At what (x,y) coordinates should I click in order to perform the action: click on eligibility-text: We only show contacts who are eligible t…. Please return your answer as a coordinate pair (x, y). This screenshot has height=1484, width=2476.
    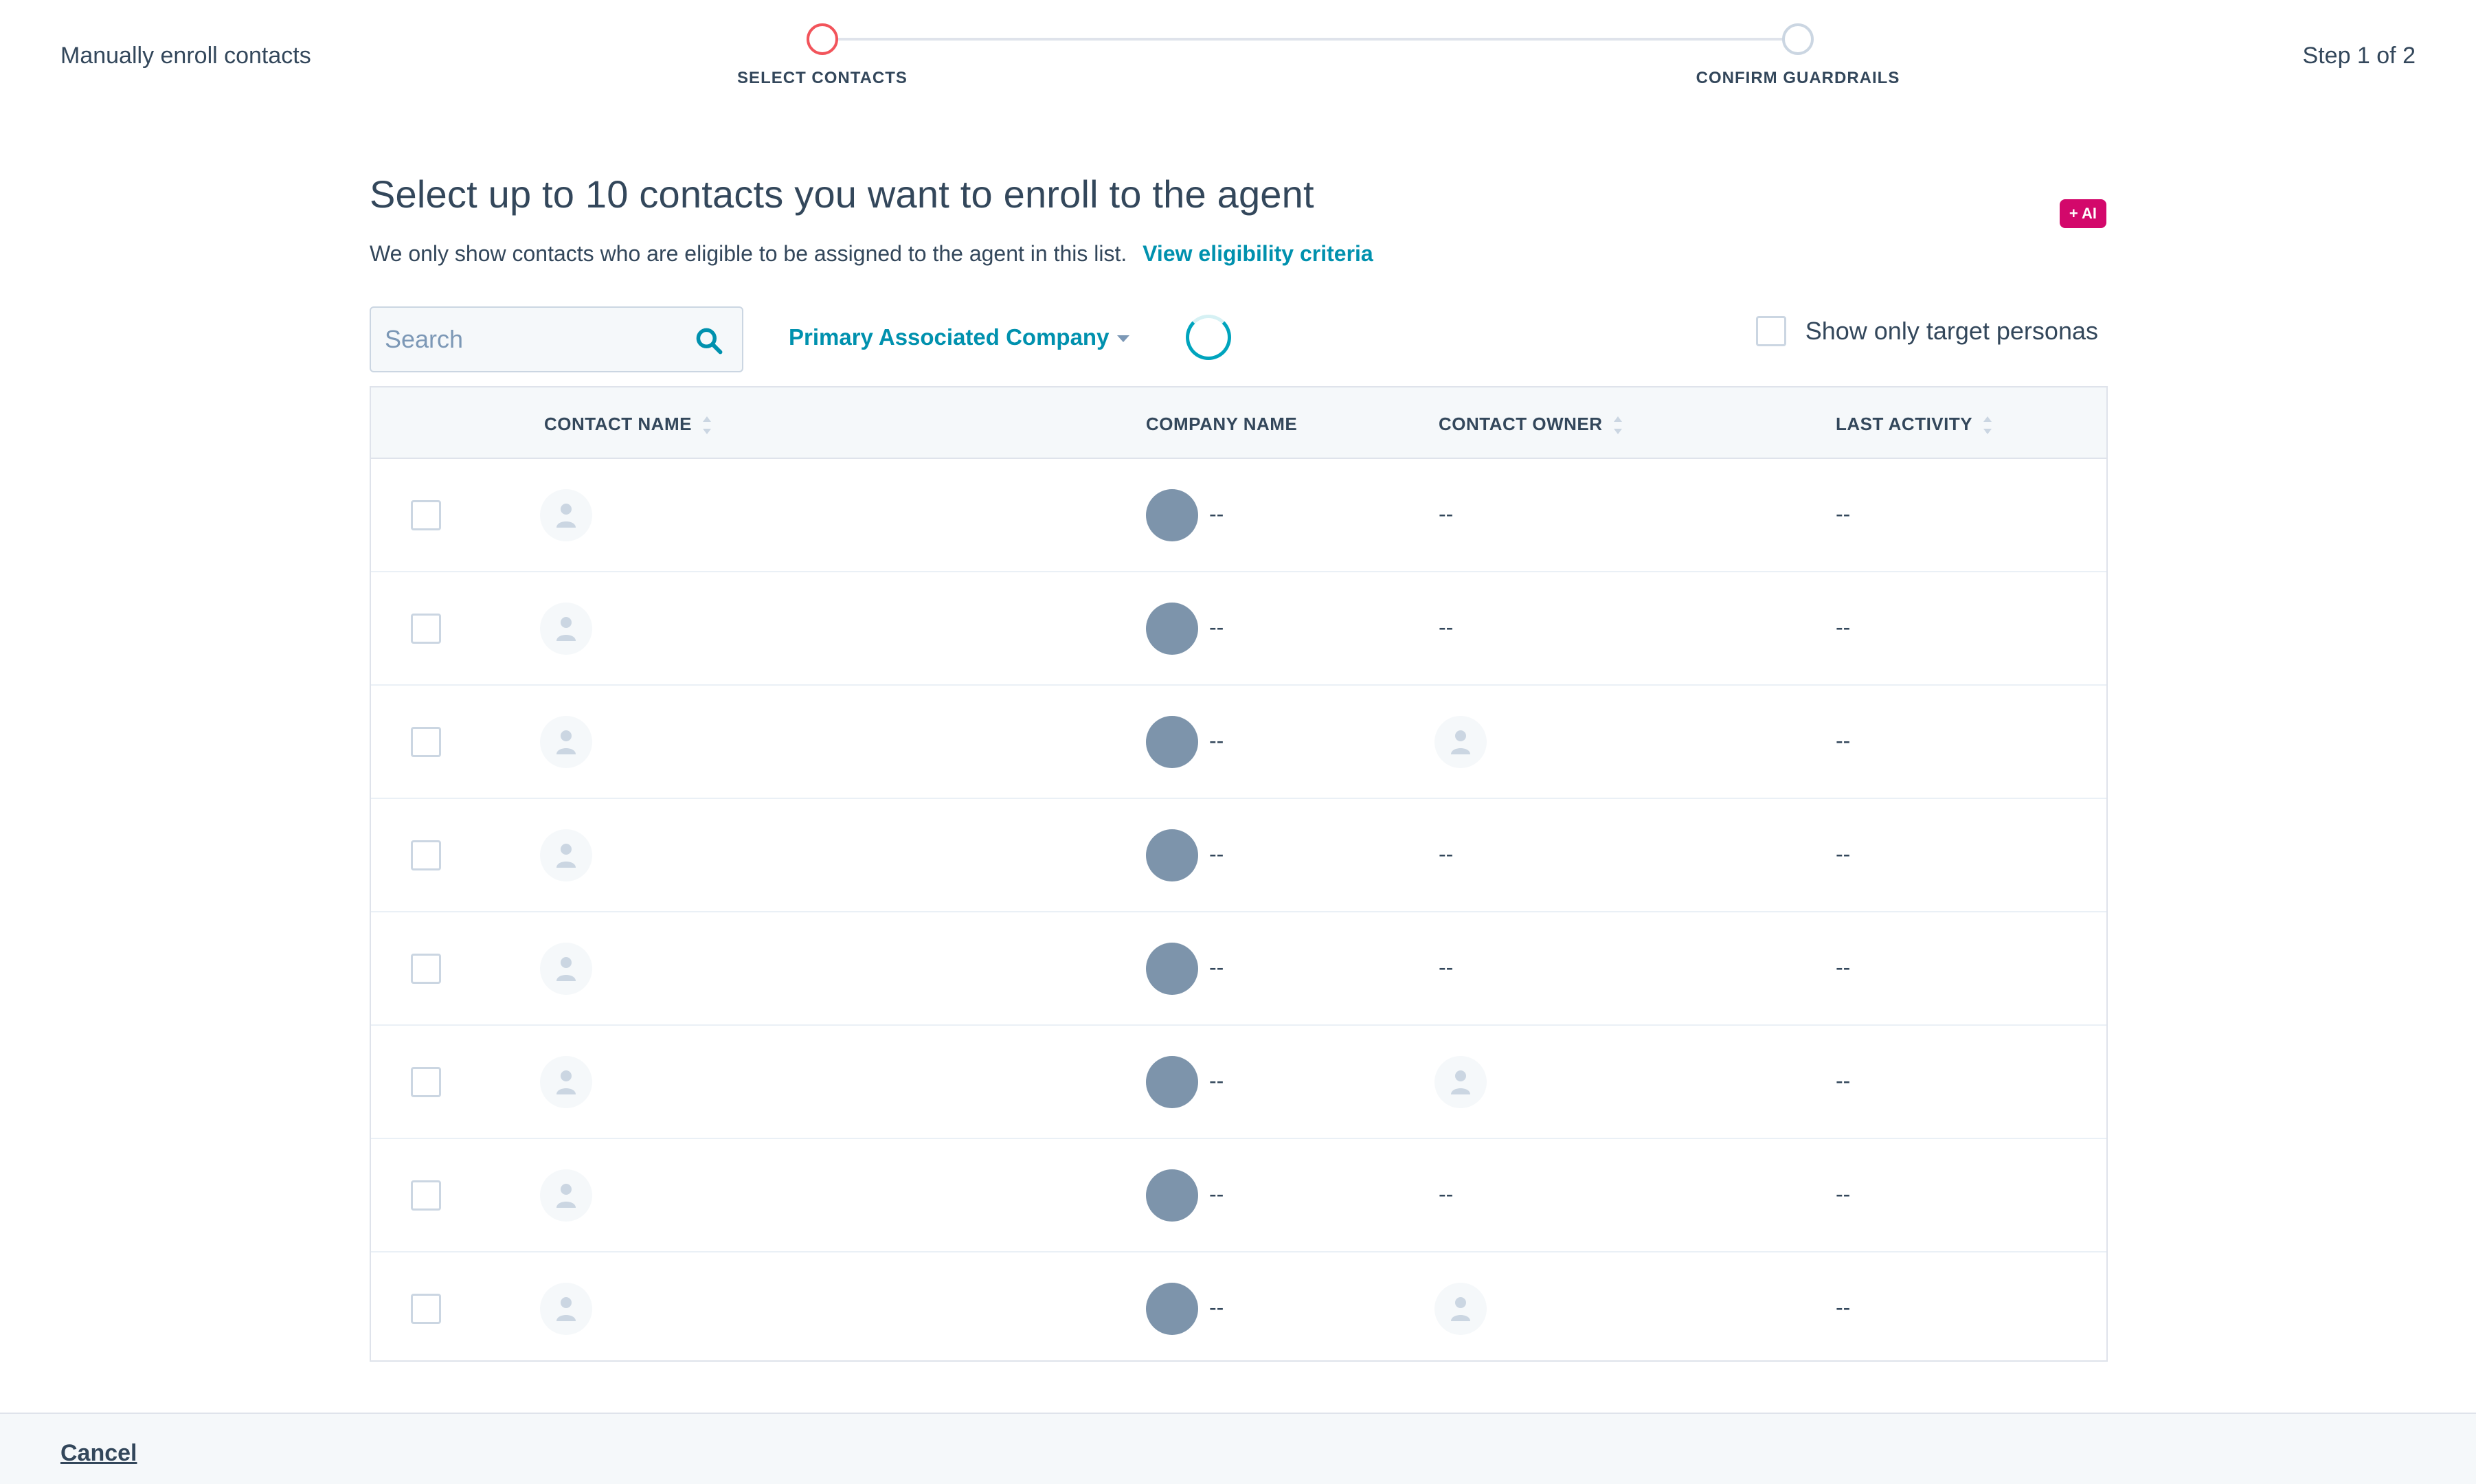
    Looking at the image, I should click on (749, 253).